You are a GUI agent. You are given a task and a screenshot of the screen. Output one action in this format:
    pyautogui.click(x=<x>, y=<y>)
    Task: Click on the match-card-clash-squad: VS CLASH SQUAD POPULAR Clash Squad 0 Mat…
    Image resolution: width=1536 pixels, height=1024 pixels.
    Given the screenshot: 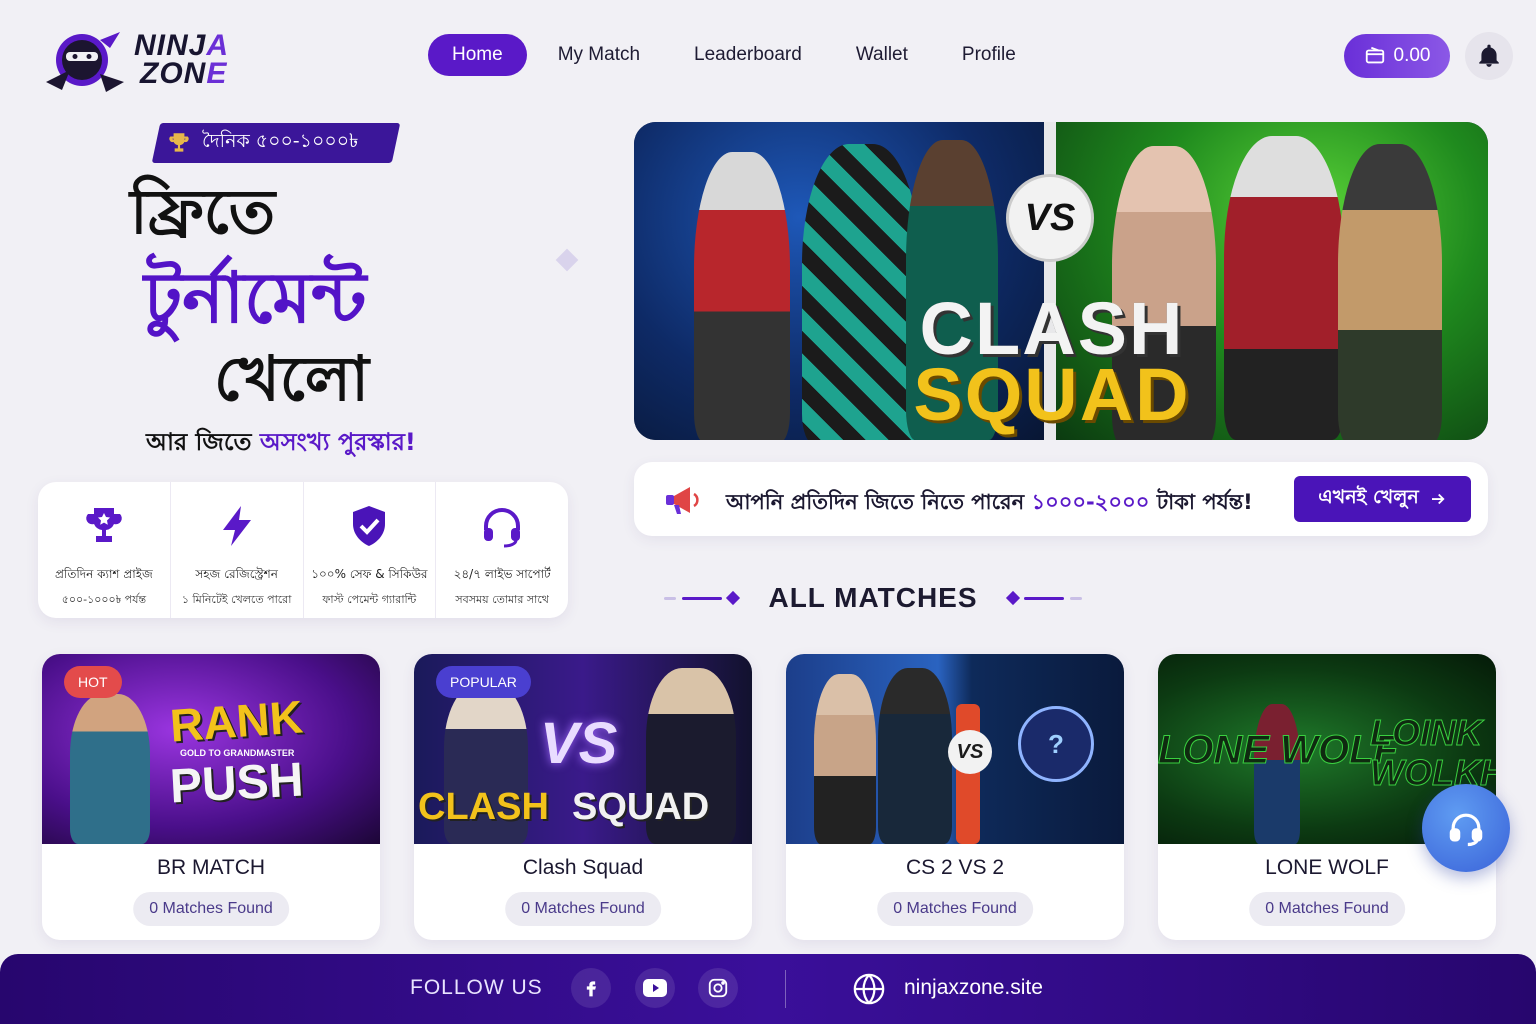 What is the action you would take?
    pyautogui.click(x=583, y=797)
    